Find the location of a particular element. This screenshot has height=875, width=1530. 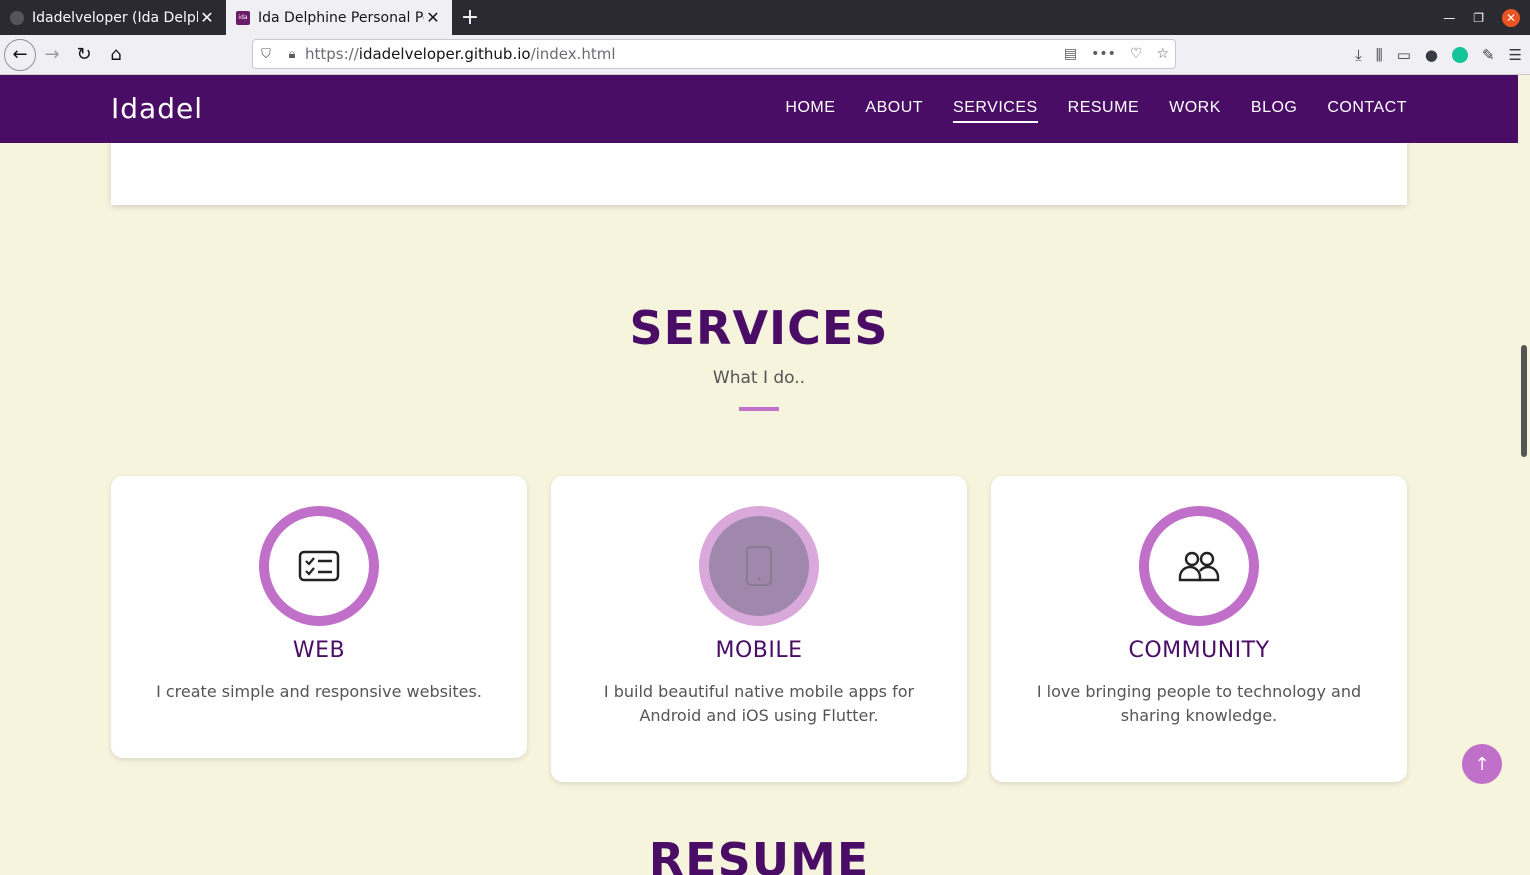

tab-github: Idadelveloper (Ida Delph ✕ is located at coordinates (113, 17).